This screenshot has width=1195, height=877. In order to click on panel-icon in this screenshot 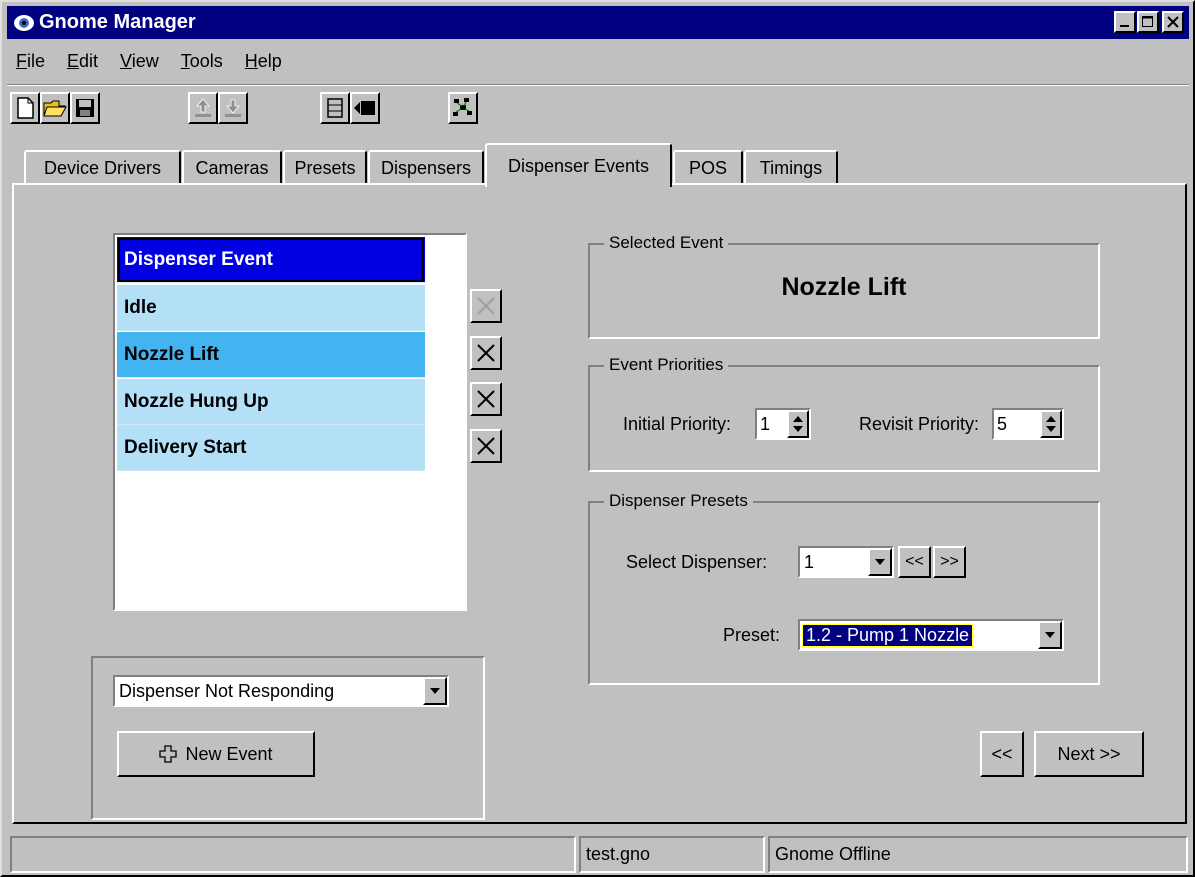, I will do `click(335, 108)`.